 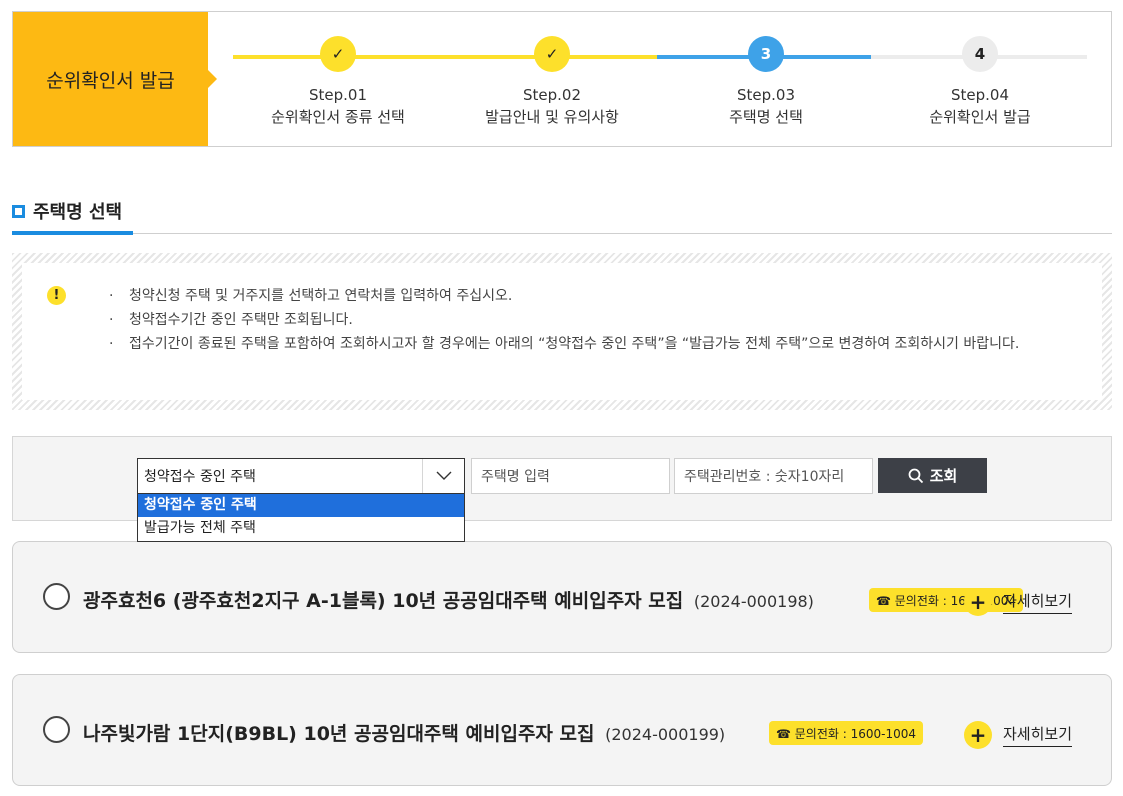 I want to click on step-1-text: Step.01 순위확인서 종류 선택, so click(x=338, y=106).